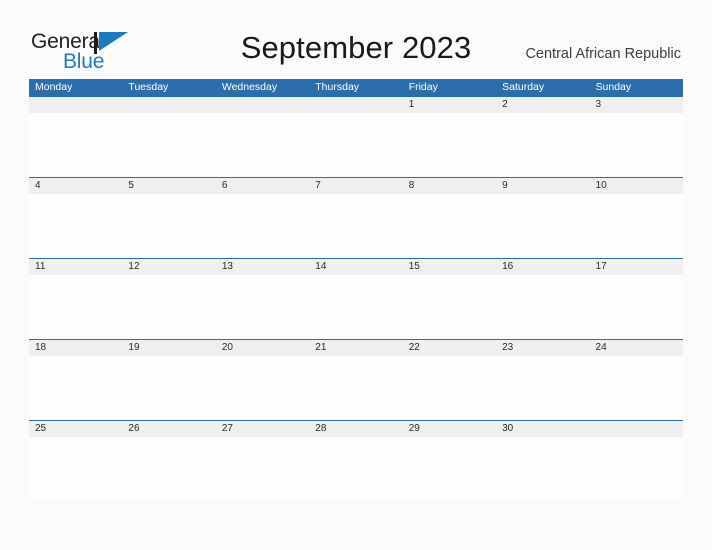 The height and width of the screenshot is (550, 712). Describe the element at coordinates (636, 186) in the screenshot. I see `day-cell: 10` at that location.